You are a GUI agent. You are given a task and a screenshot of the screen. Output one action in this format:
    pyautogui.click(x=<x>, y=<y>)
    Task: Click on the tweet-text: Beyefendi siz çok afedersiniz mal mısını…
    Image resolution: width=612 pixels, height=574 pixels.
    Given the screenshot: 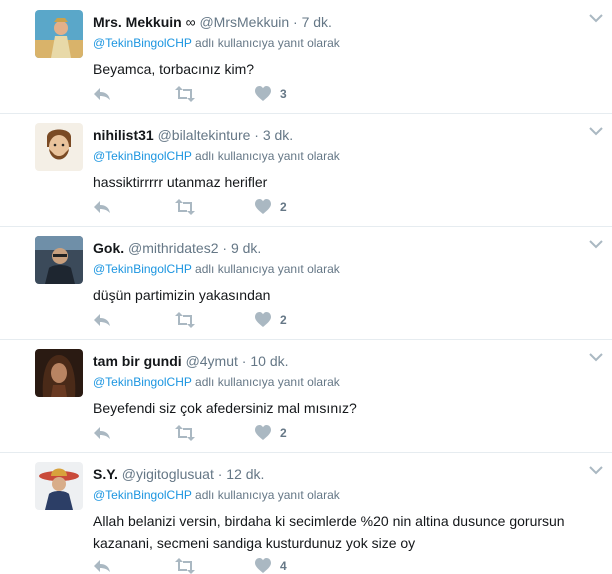 What is the action you would take?
    pyautogui.click(x=225, y=408)
    